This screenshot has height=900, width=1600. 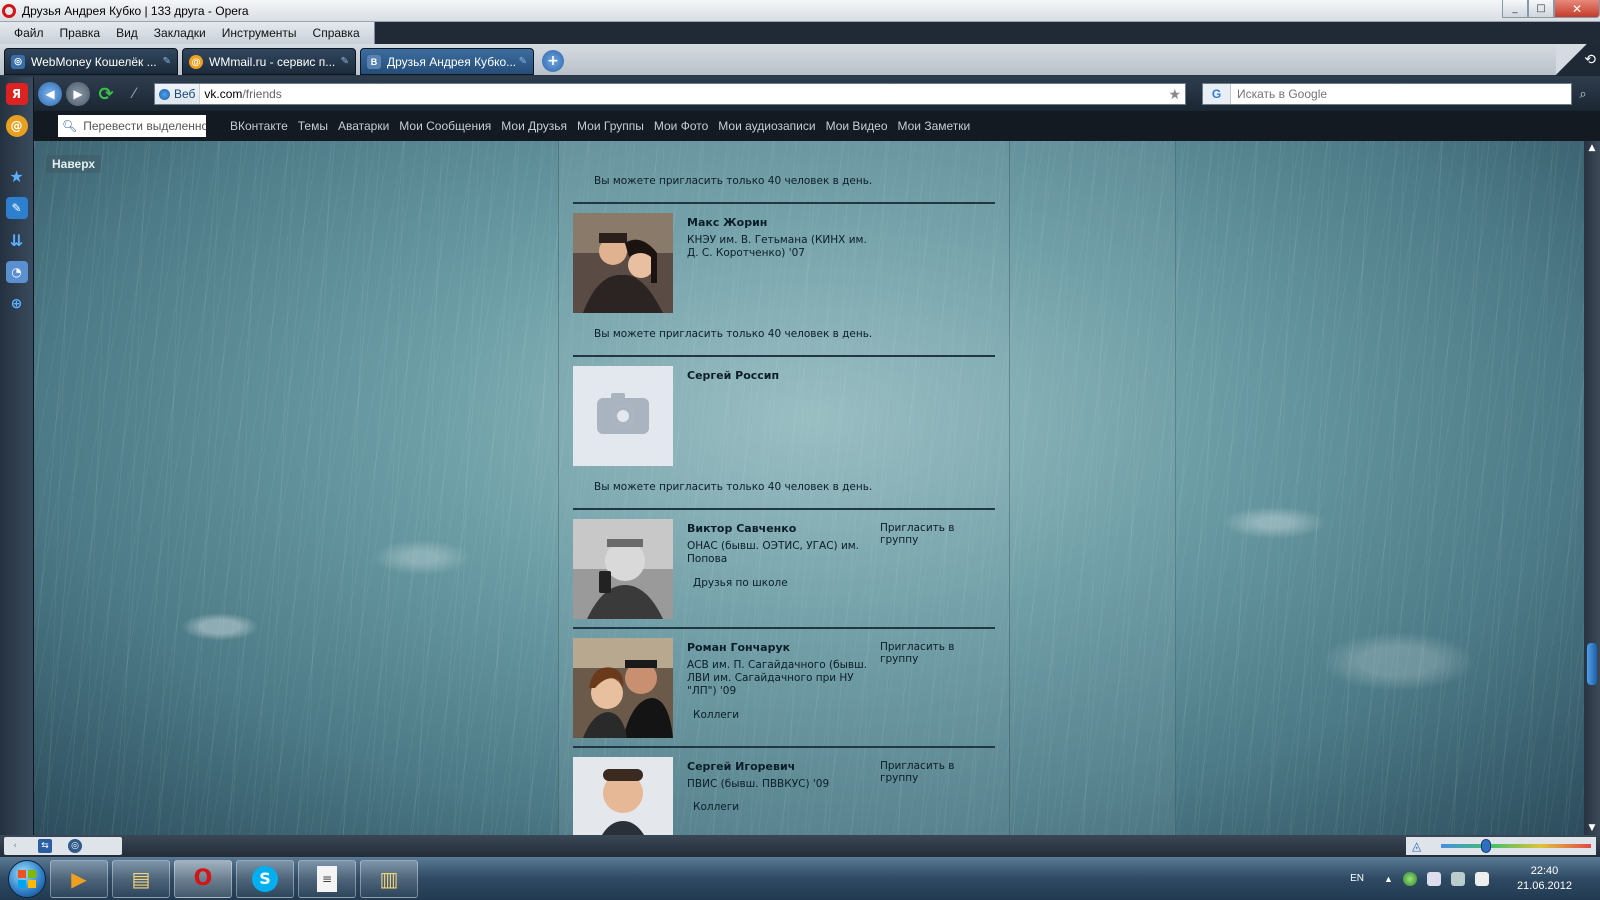 I want to click on minimize-button: _, so click(x=1515, y=9).